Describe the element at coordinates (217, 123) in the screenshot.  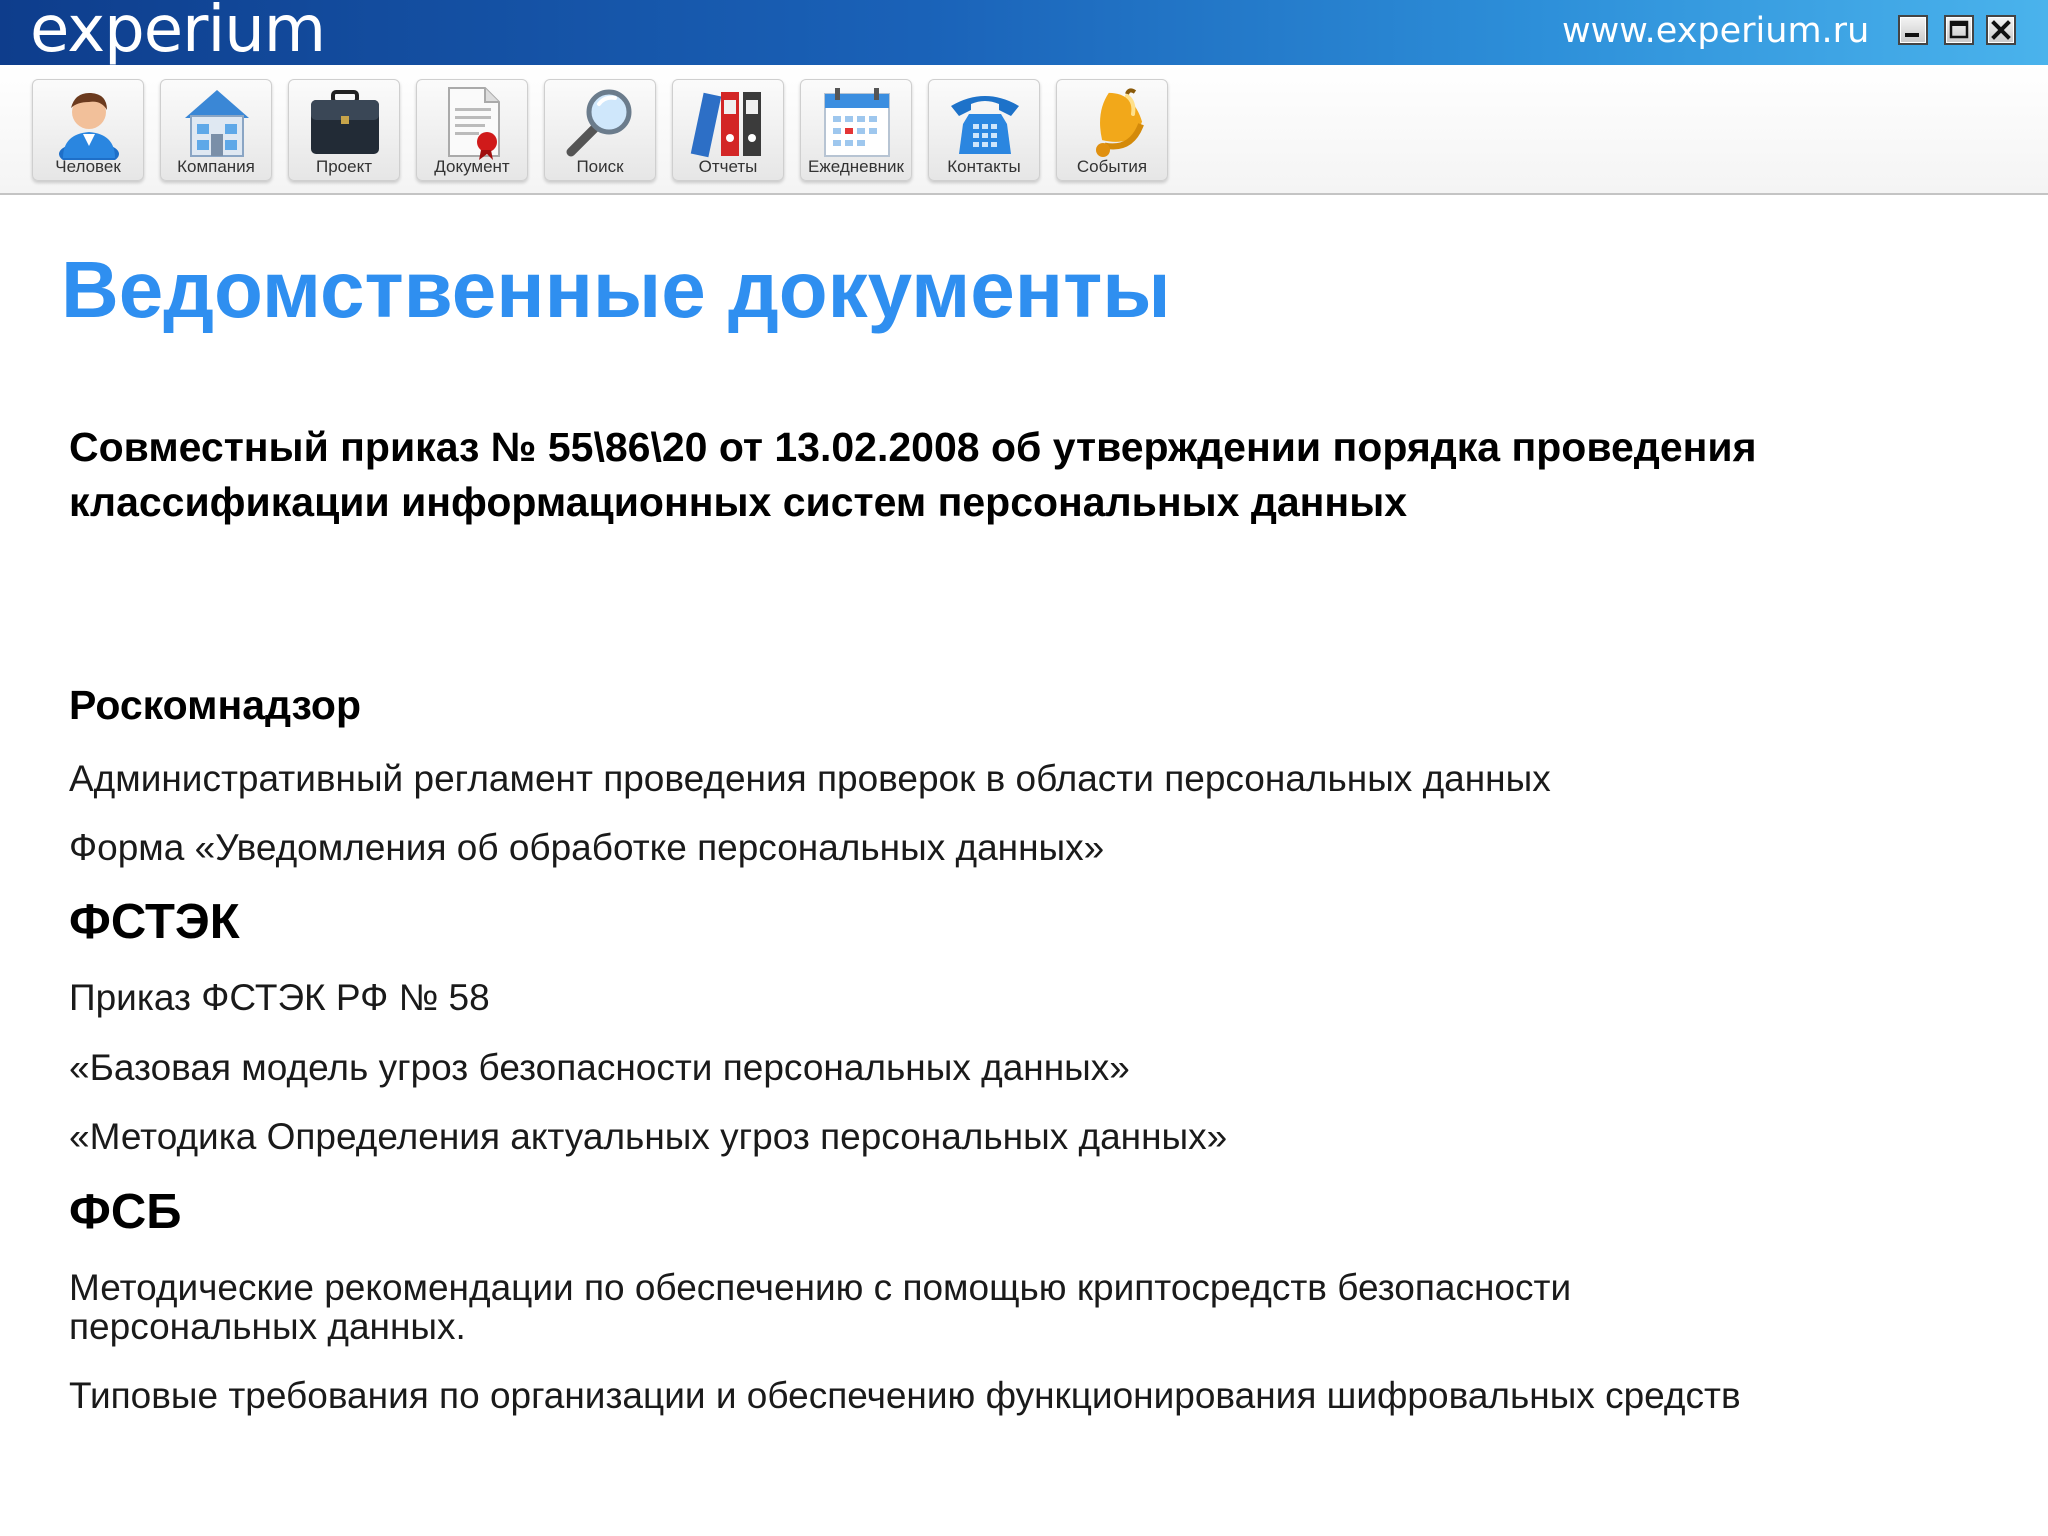
I see `building-icon` at that location.